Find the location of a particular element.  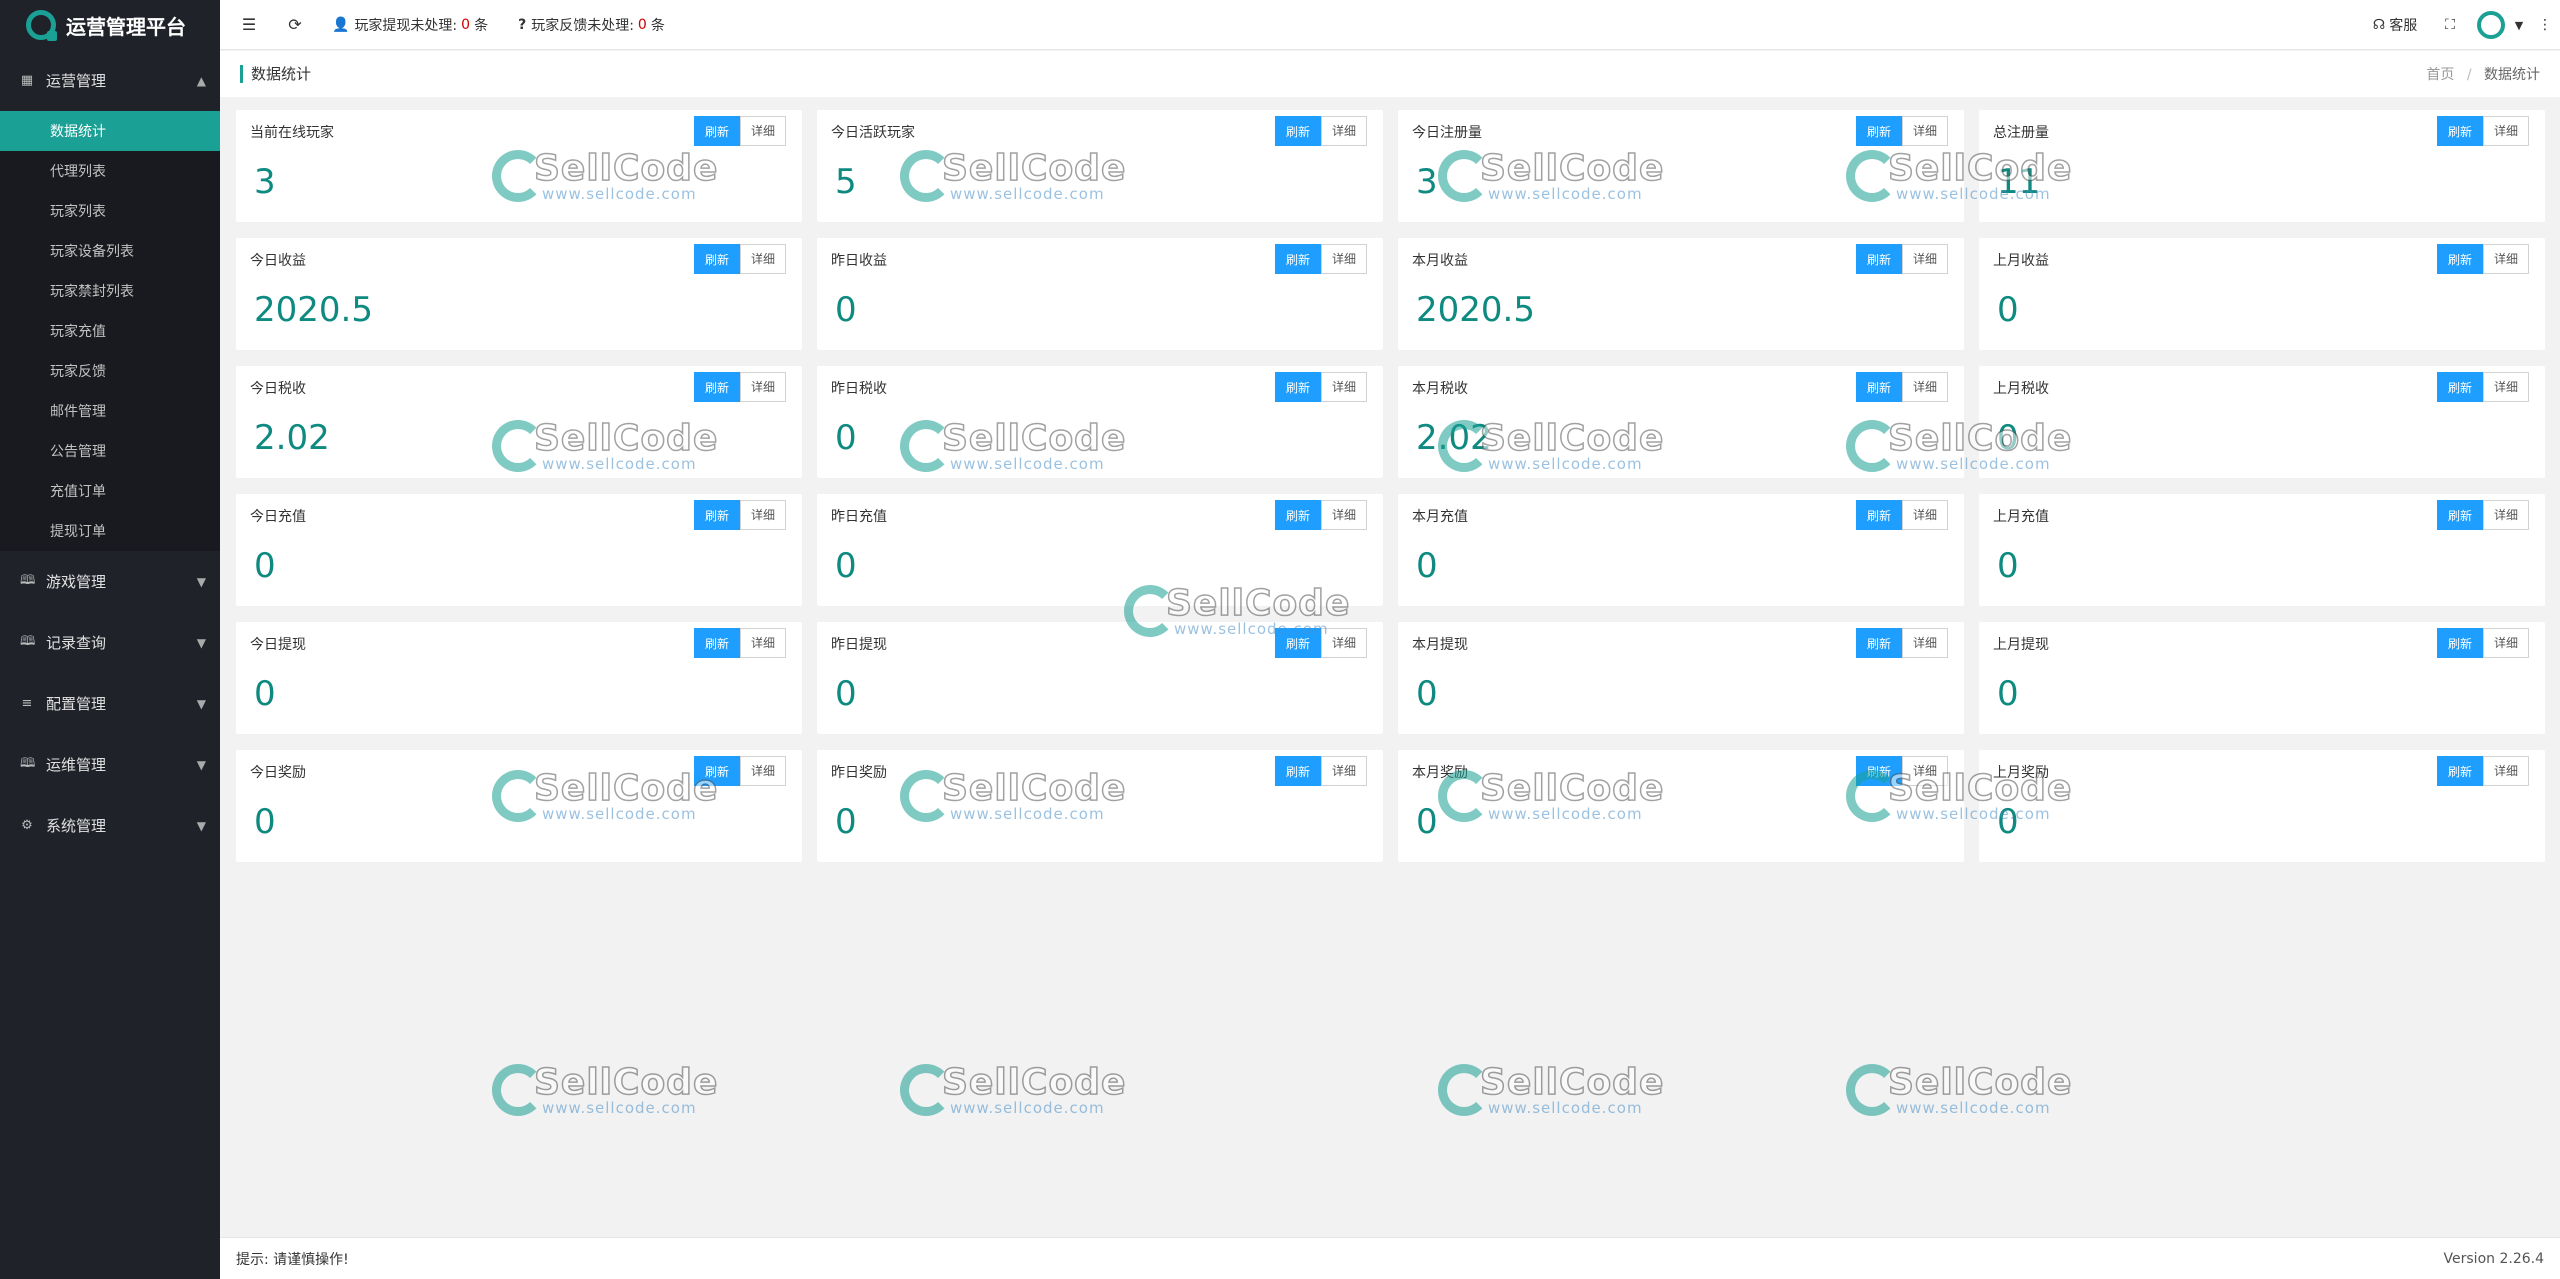

sidebar-item: 提现订单 is located at coordinates (110, 531).